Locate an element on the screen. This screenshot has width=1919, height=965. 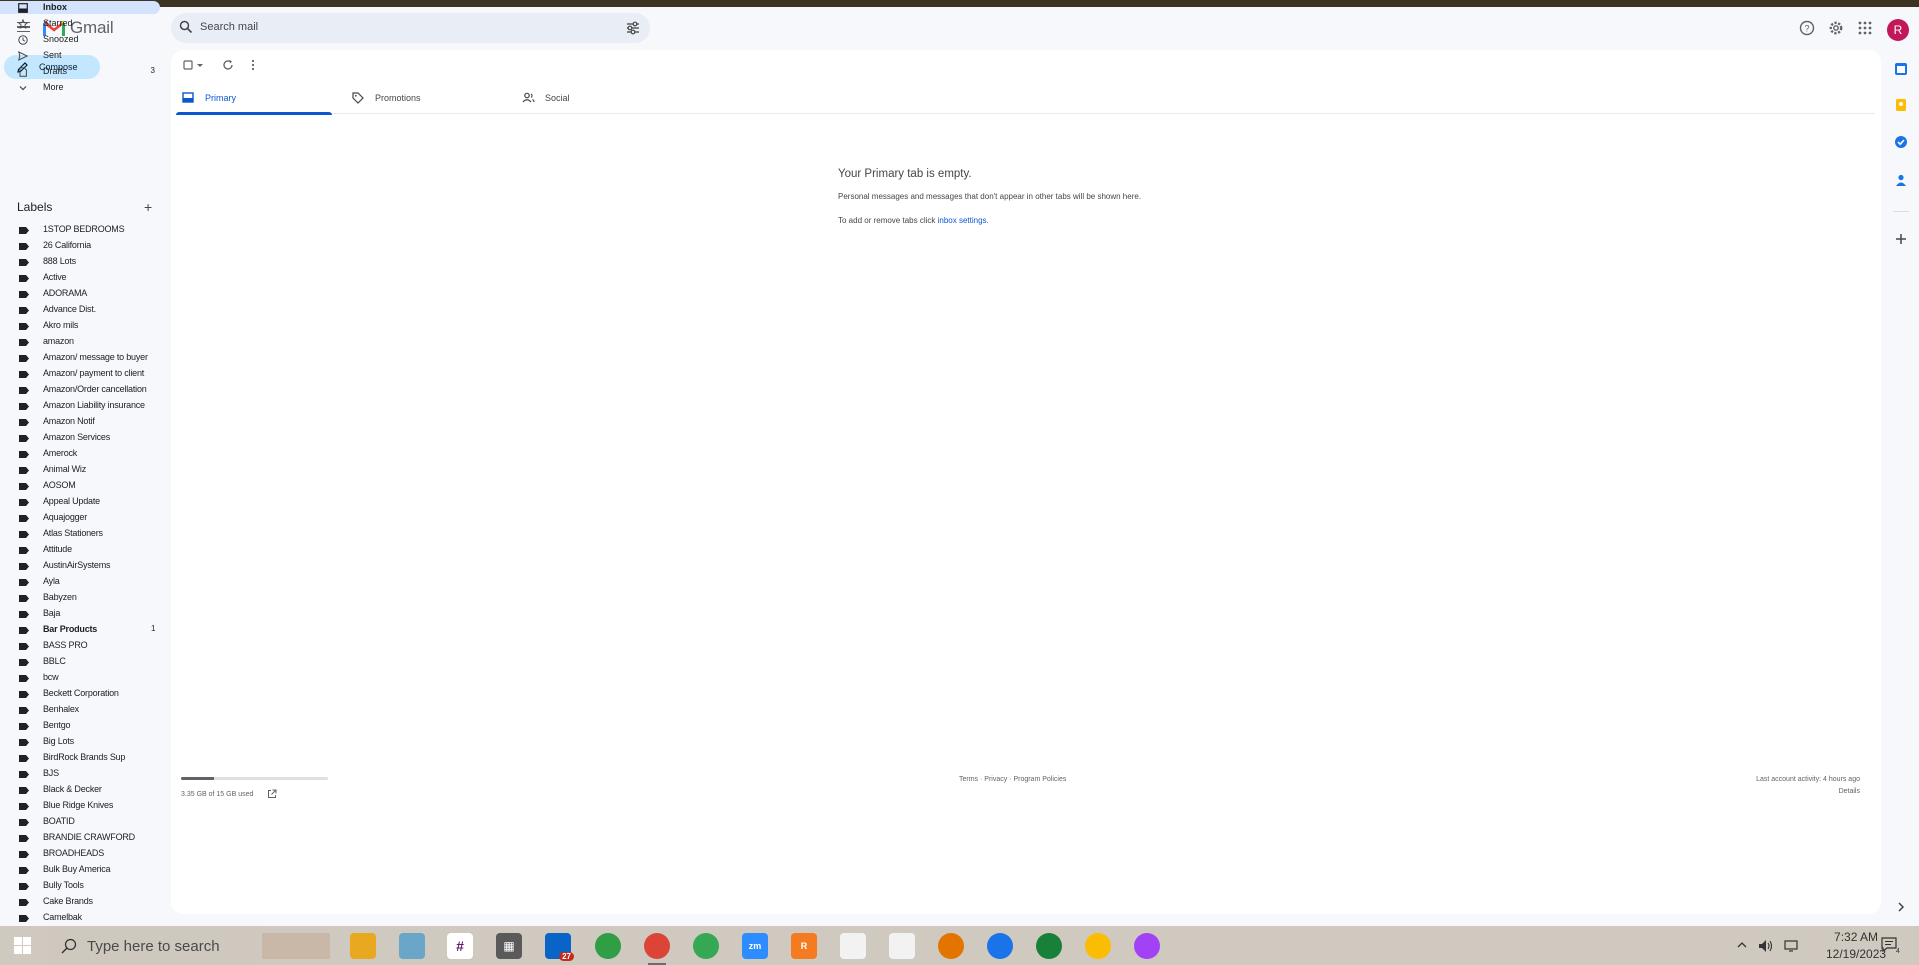
label-item: BASS PRO is located at coordinates (80, 645).